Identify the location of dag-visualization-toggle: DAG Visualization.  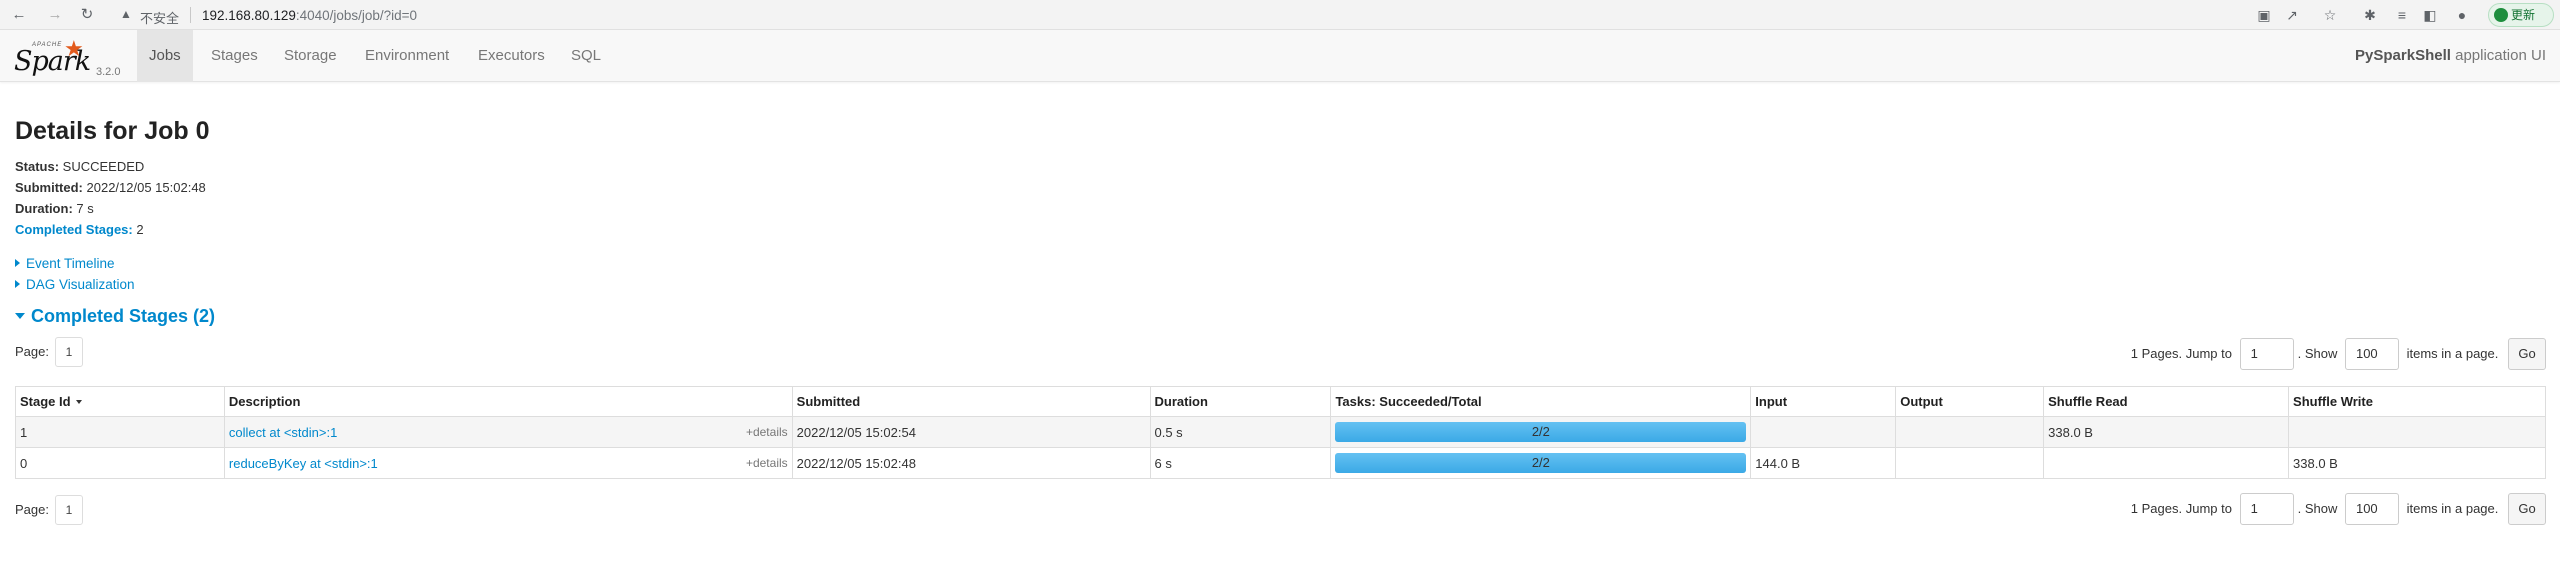
(75, 284).